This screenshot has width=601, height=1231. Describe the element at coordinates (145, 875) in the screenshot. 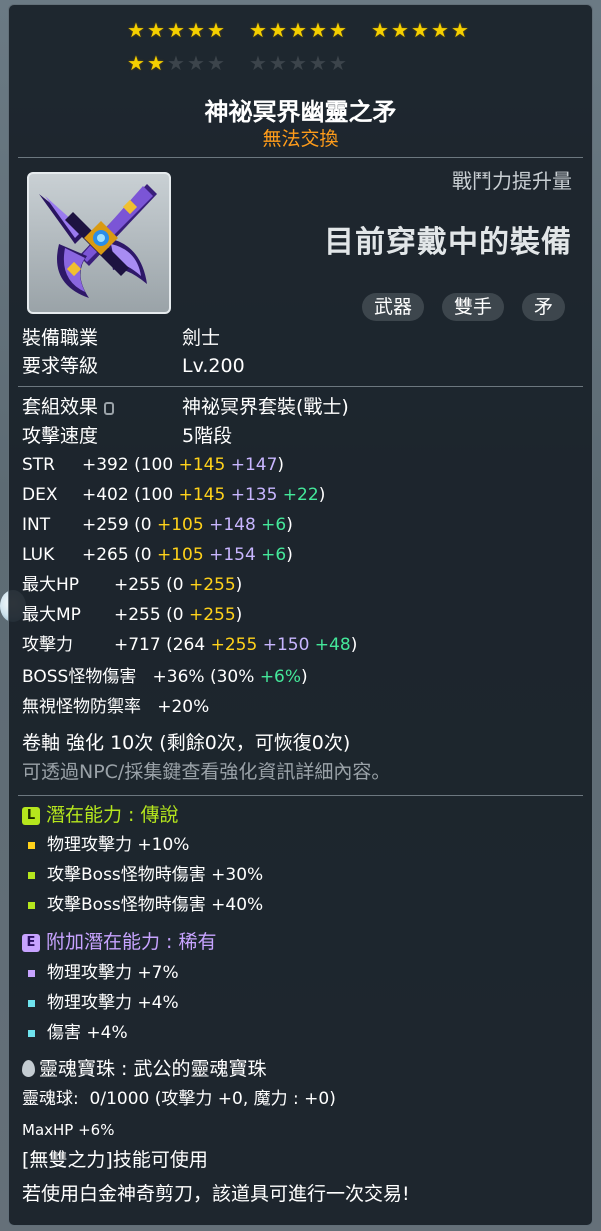

I see `potential-line-2: 攻擊Boss怪物時傷害 +30%` at that location.